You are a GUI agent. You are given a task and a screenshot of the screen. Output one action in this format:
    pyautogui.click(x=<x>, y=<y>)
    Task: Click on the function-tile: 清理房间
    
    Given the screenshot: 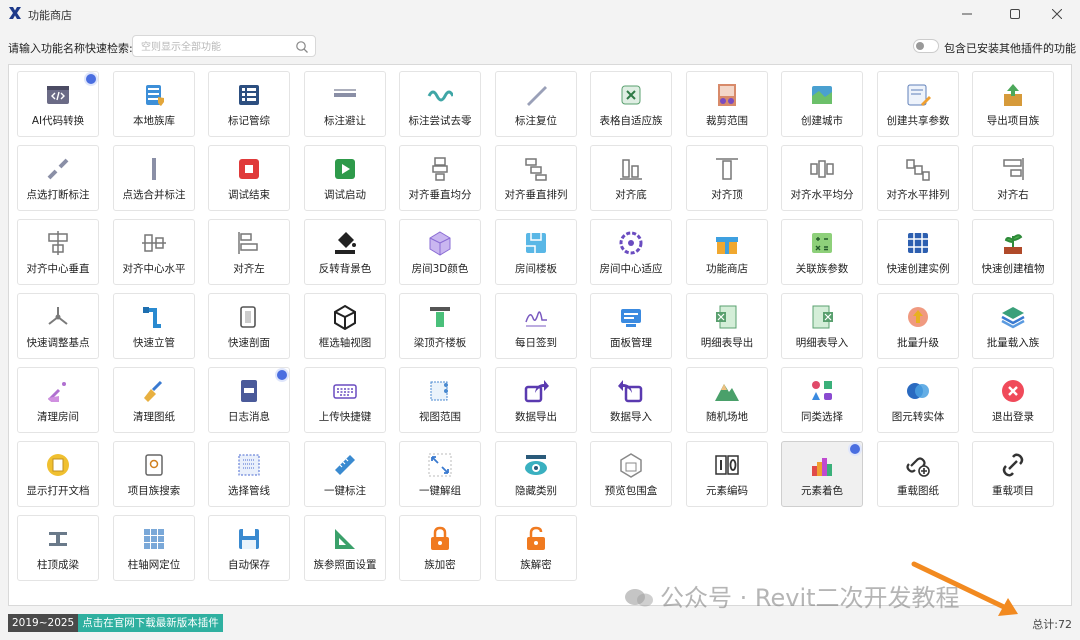 What is the action you would take?
    pyautogui.click(x=58, y=400)
    